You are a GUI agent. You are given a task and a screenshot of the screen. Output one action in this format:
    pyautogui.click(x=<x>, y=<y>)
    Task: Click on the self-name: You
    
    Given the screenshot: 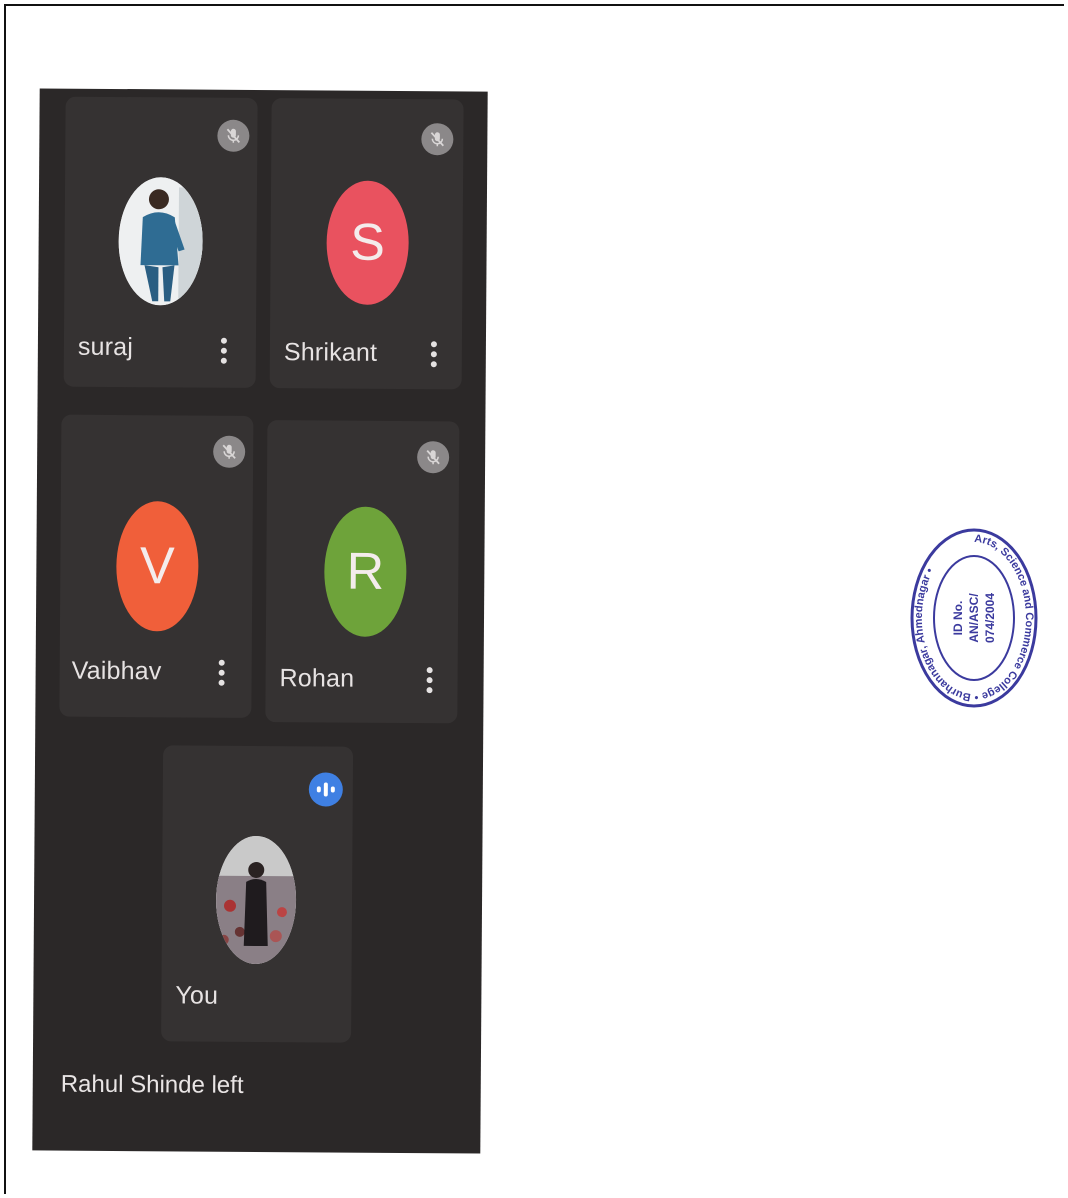 What is the action you would take?
    pyautogui.click(x=197, y=995)
    